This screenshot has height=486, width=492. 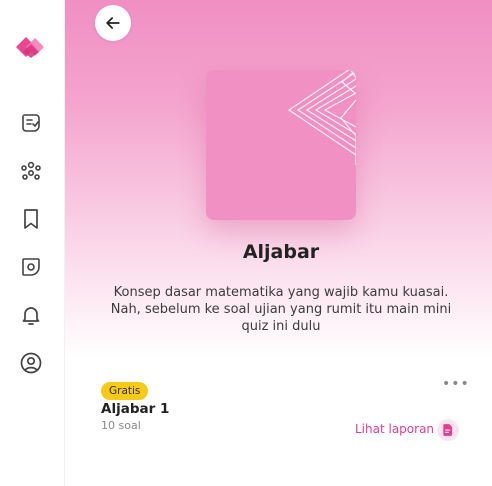 I want to click on sidebar, so click(x=32, y=243).